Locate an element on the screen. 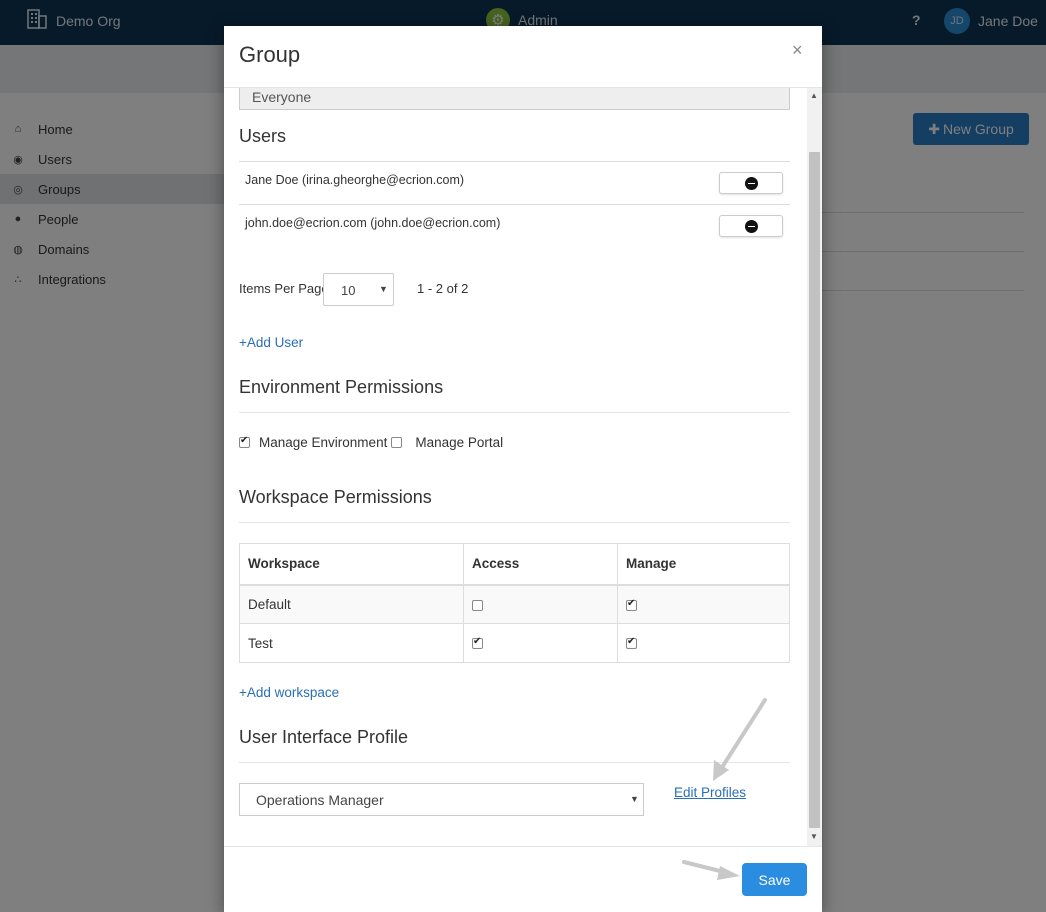 Image resolution: width=1046 pixels, height=912 pixels. env-permissions-heading: Environment Permissions is located at coordinates (341, 387).